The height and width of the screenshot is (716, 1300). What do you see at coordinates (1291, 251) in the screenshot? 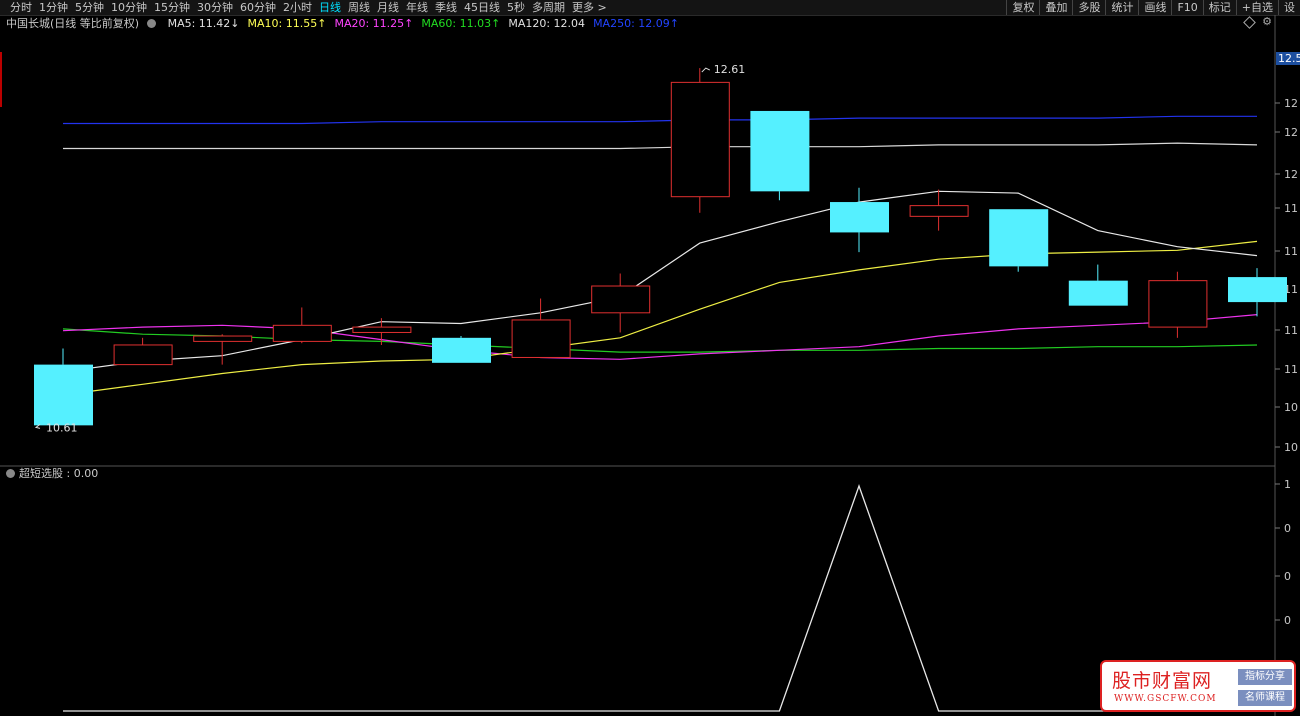
I see `price-label-4: 11` at bounding box center [1291, 251].